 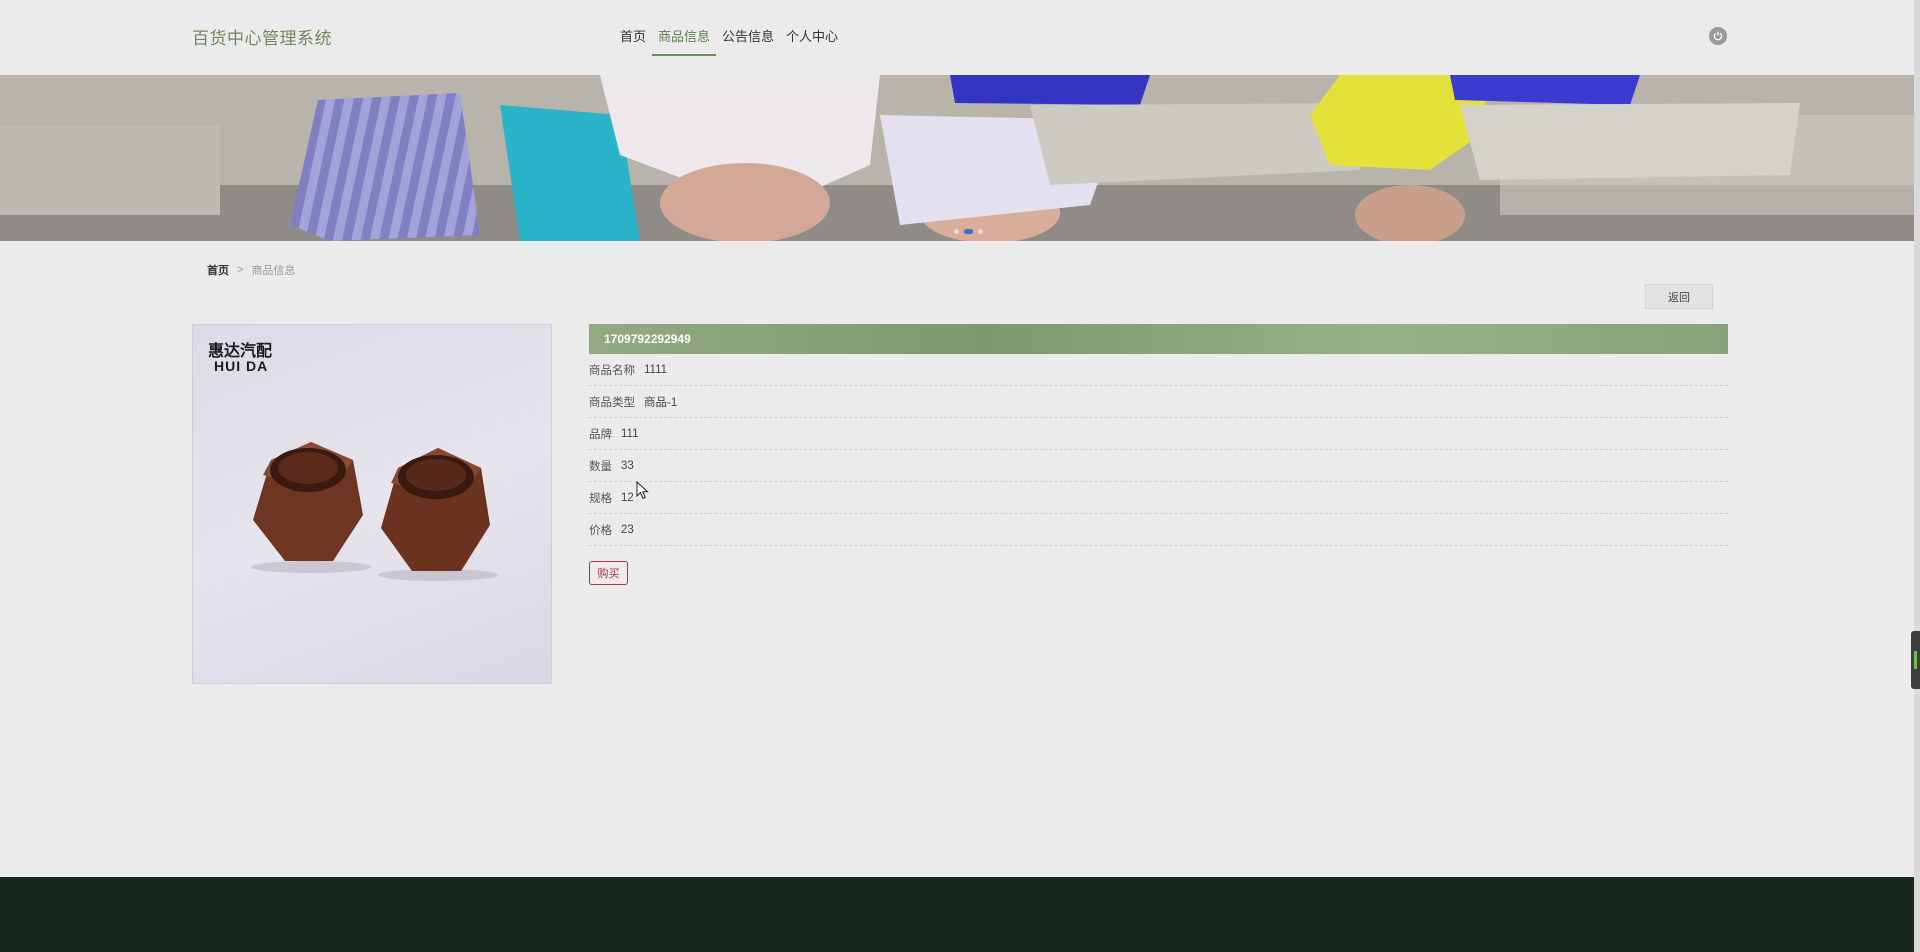 I want to click on footer, so click(x=960, y=914).